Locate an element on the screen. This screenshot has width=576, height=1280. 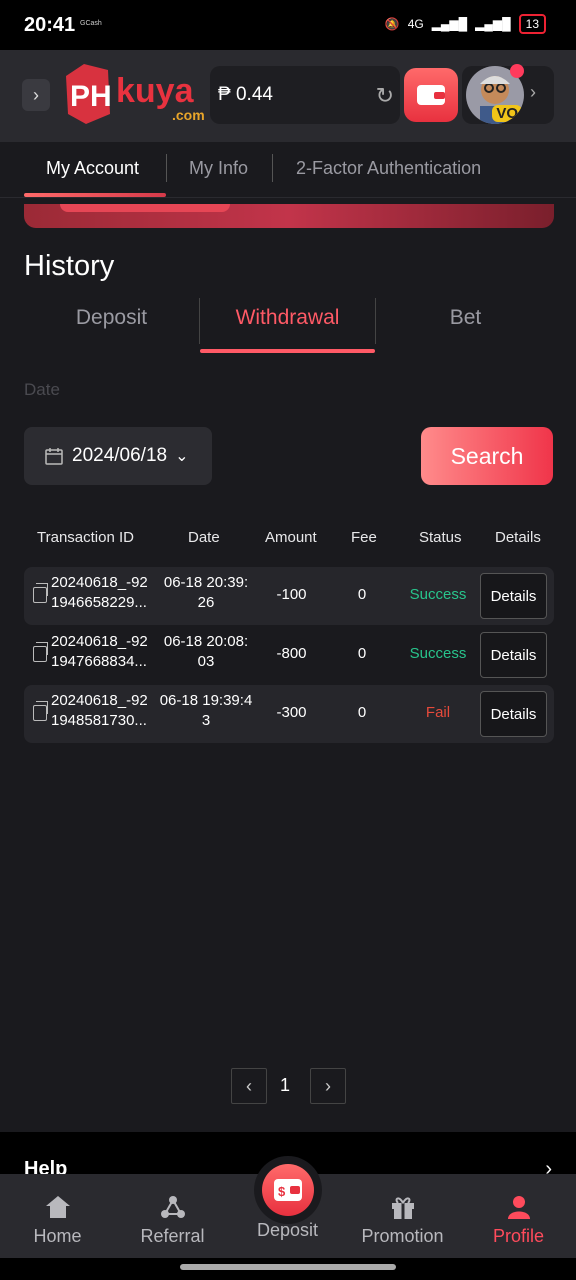
nav-deposit: Deposit is located at coordinates (287, 1230).